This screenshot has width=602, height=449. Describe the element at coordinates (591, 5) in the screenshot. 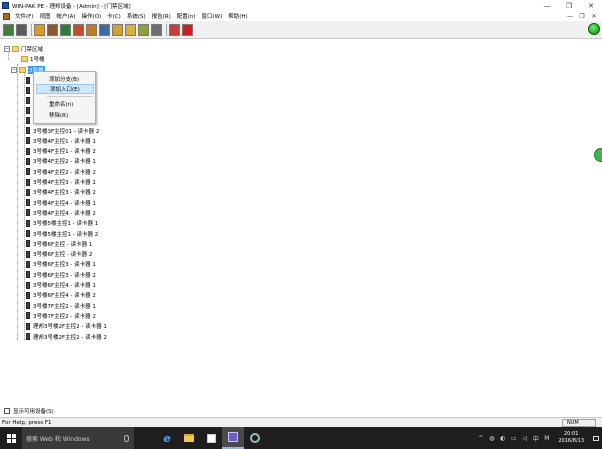

I see `close-button: ✕` at that location.